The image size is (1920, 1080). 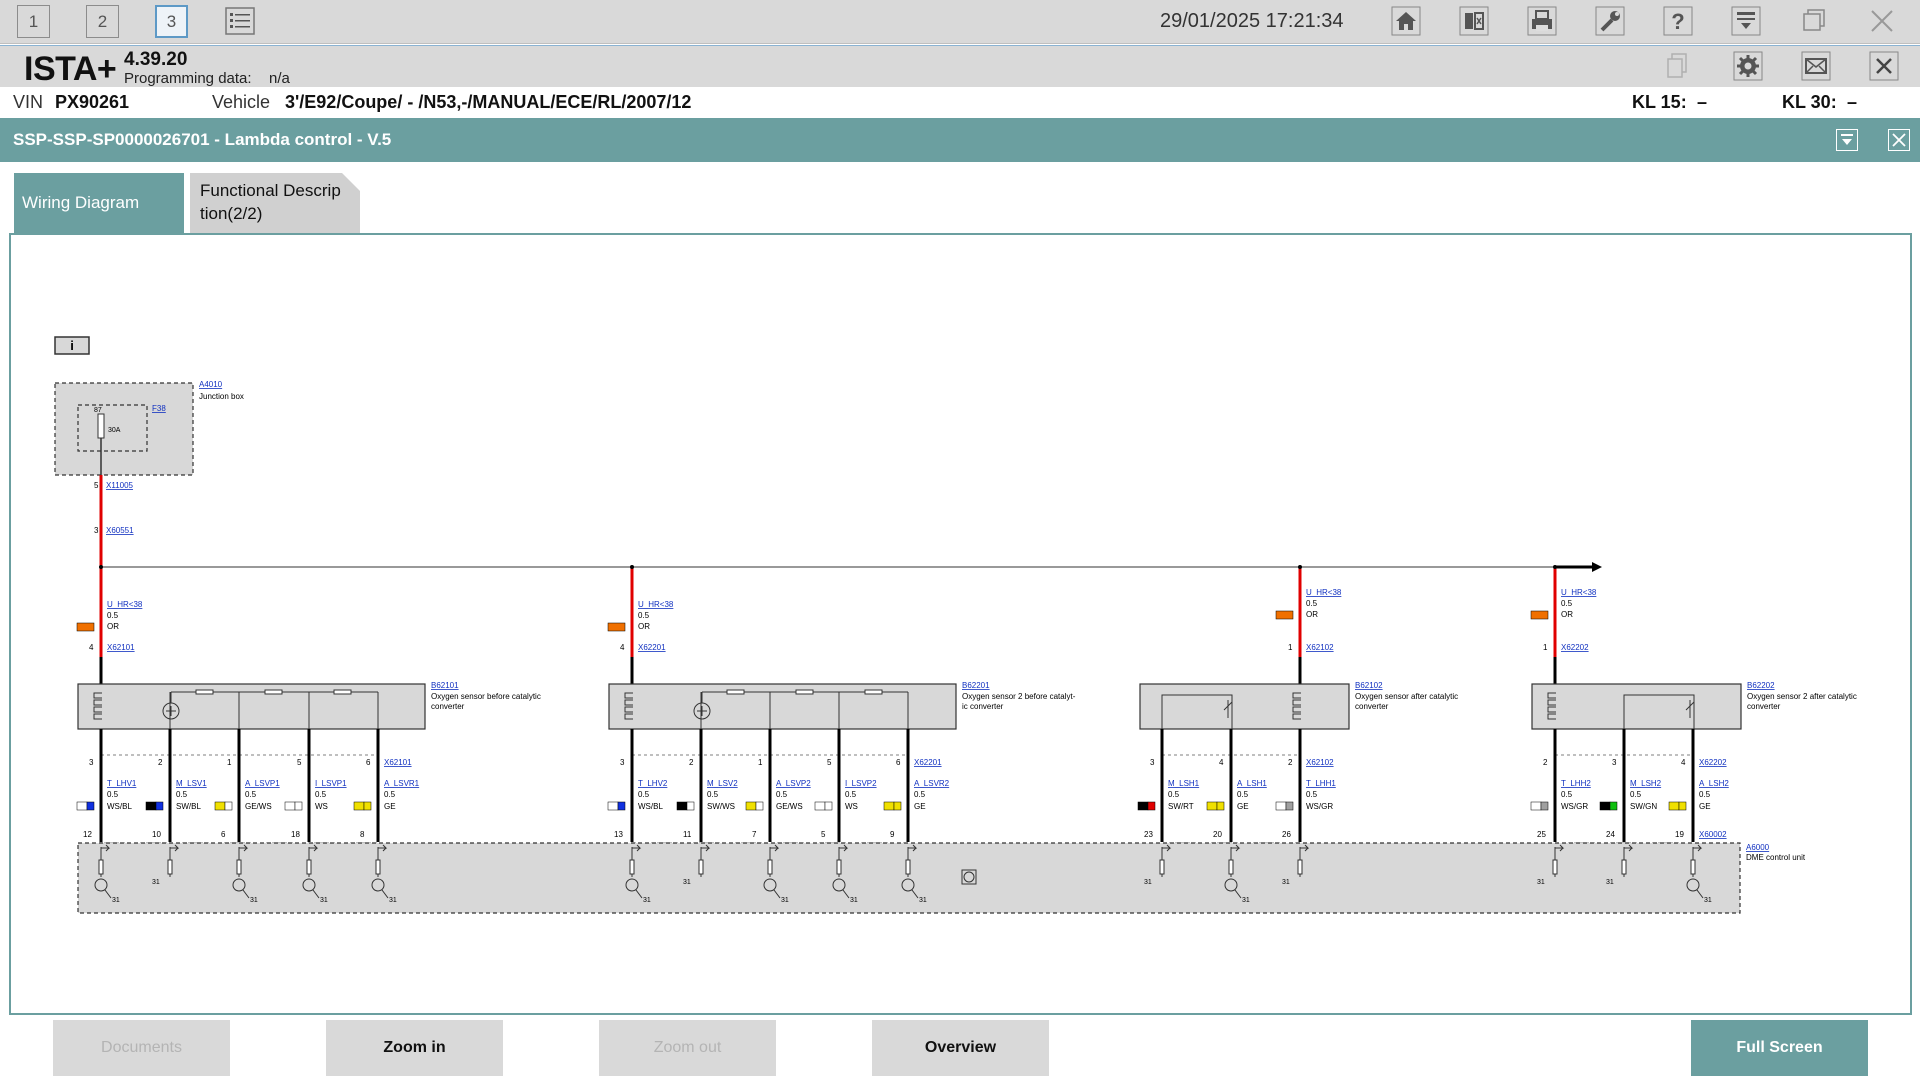 What do you see at coordinates (1678, 21) in the screenshot?
I see `help-icon: ?` at bounding box center [1678, 21].